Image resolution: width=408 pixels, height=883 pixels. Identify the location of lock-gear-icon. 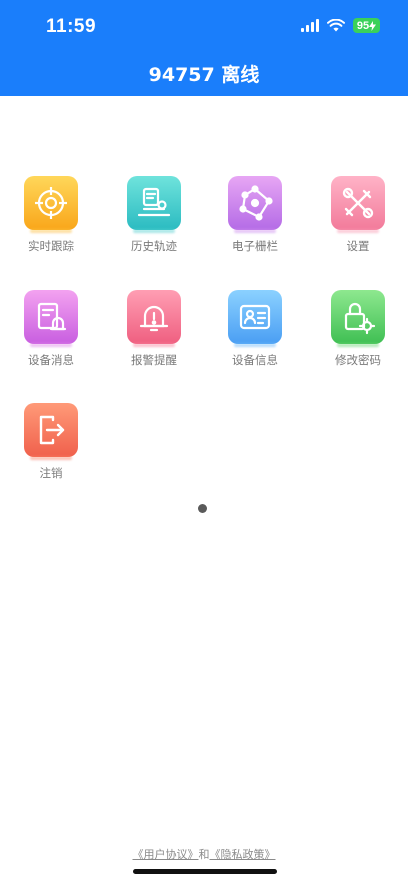
(360, 318).